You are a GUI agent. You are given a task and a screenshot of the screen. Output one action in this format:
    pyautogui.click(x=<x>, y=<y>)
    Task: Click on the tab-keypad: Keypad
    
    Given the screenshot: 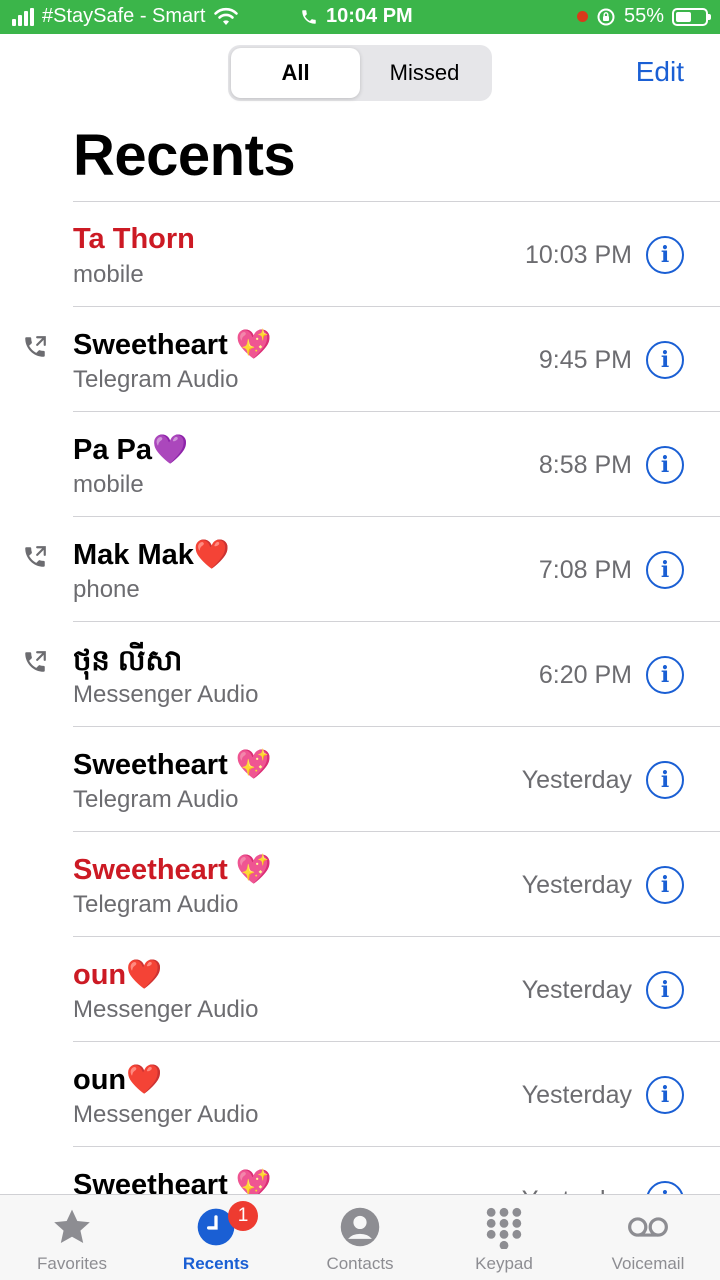 What is the action you would take?
    pyautogui.click(x=504, y=1237)
    